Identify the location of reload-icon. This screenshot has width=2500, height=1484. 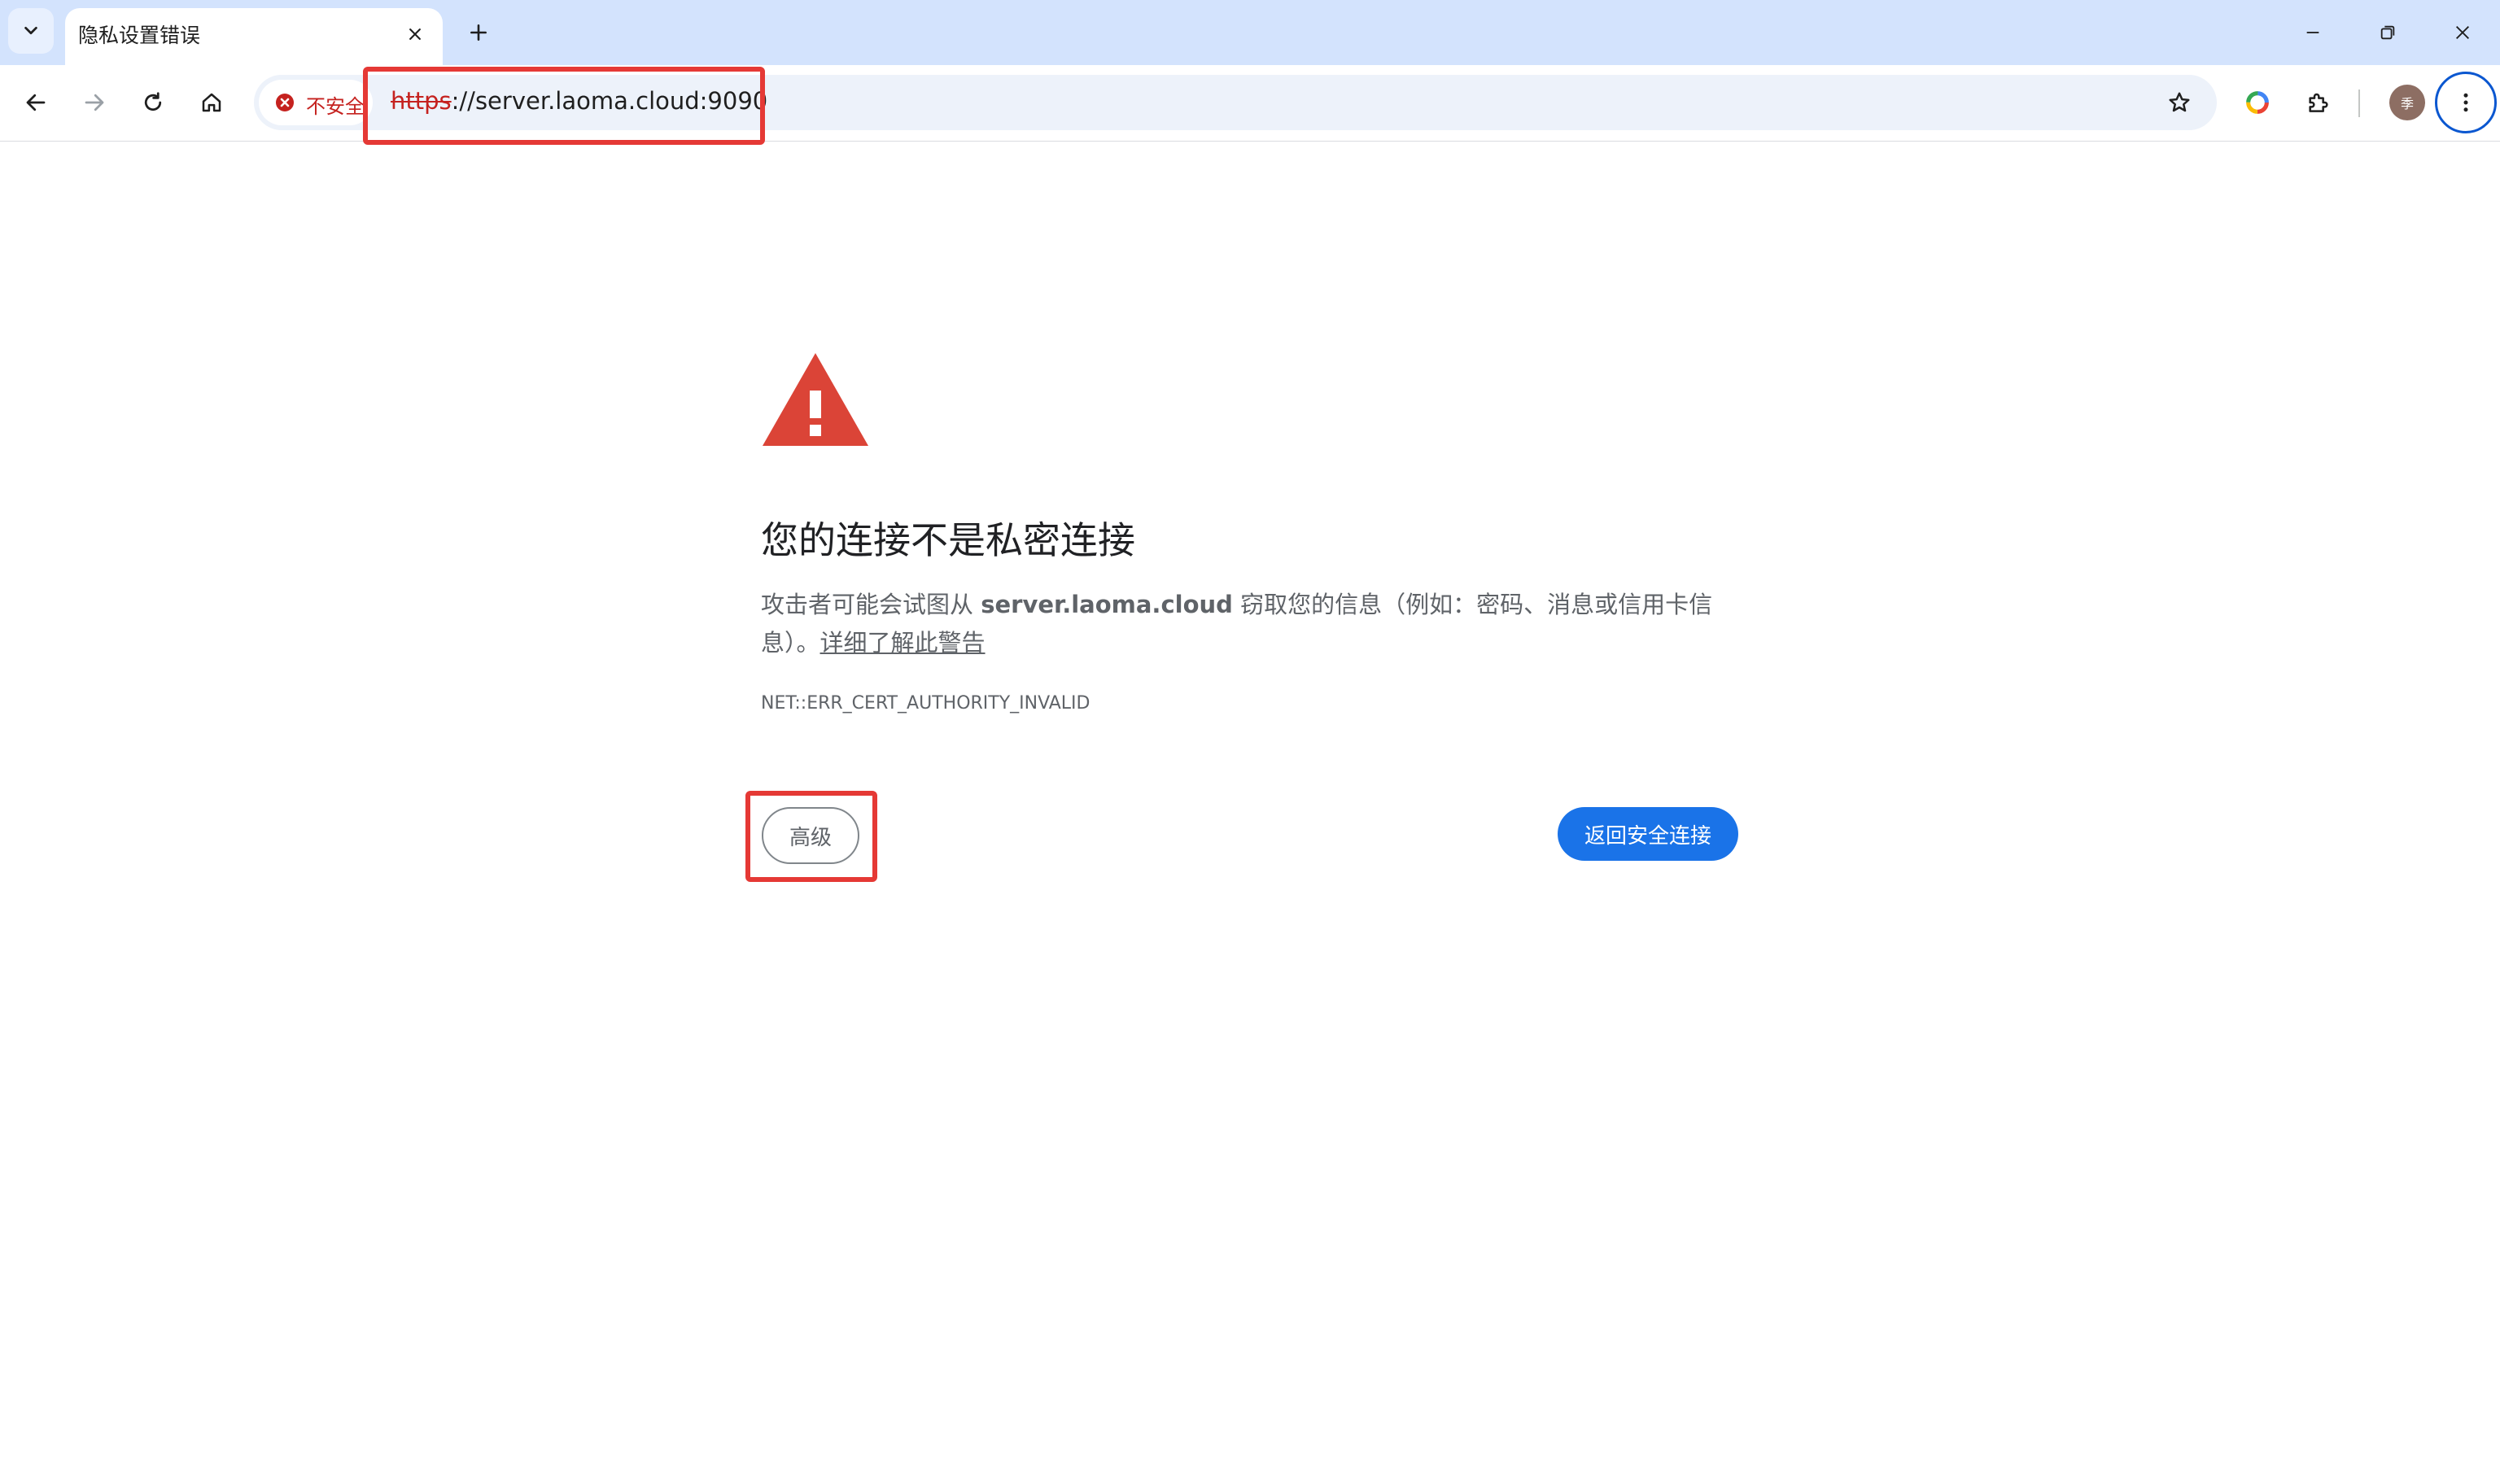
(153, 102).